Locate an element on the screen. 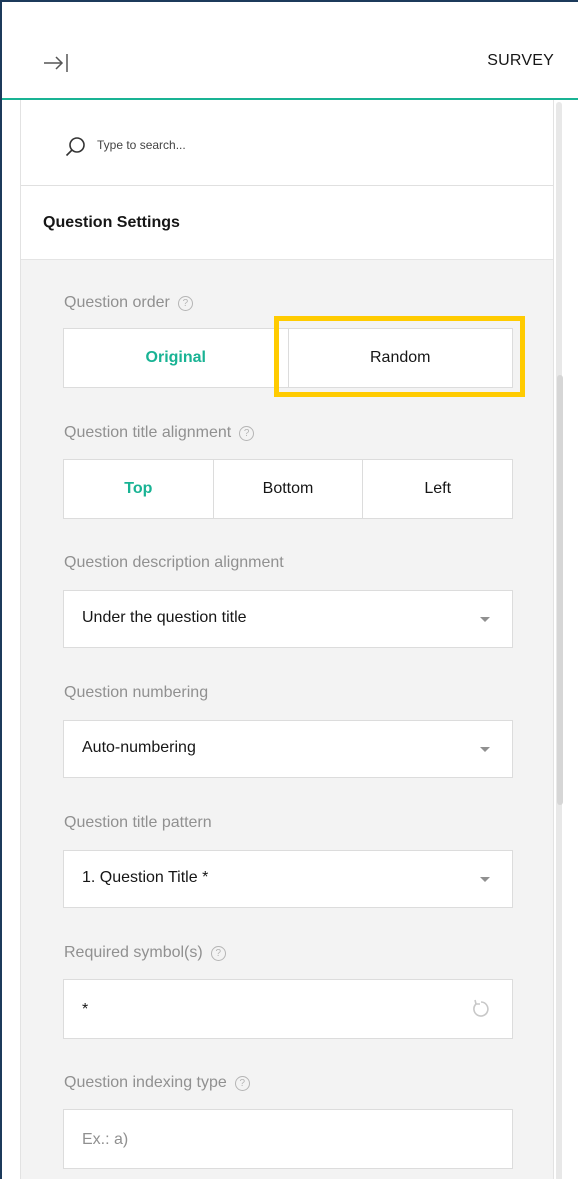 This screenshot has width=578, height=1179. title-alignment-left-button: Left is located at coordinates (438, 489).